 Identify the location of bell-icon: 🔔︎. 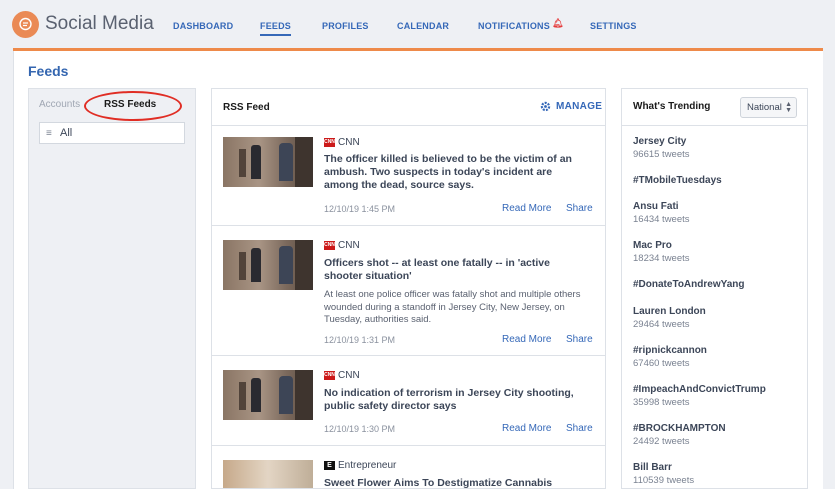
(557, 23).